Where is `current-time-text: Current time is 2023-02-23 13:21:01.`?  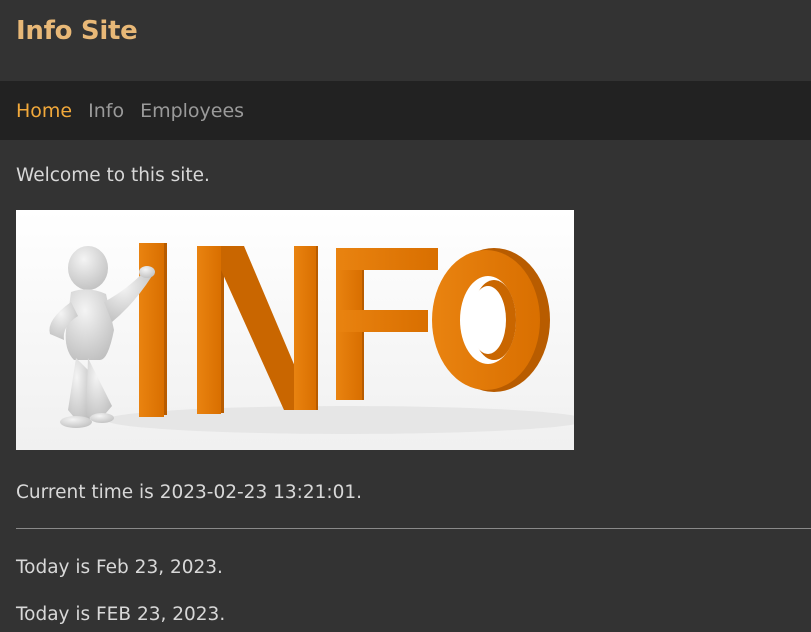
current-time-text: Current time is 2023-02-23 13:21:01. is located at coordinates (189, 492).